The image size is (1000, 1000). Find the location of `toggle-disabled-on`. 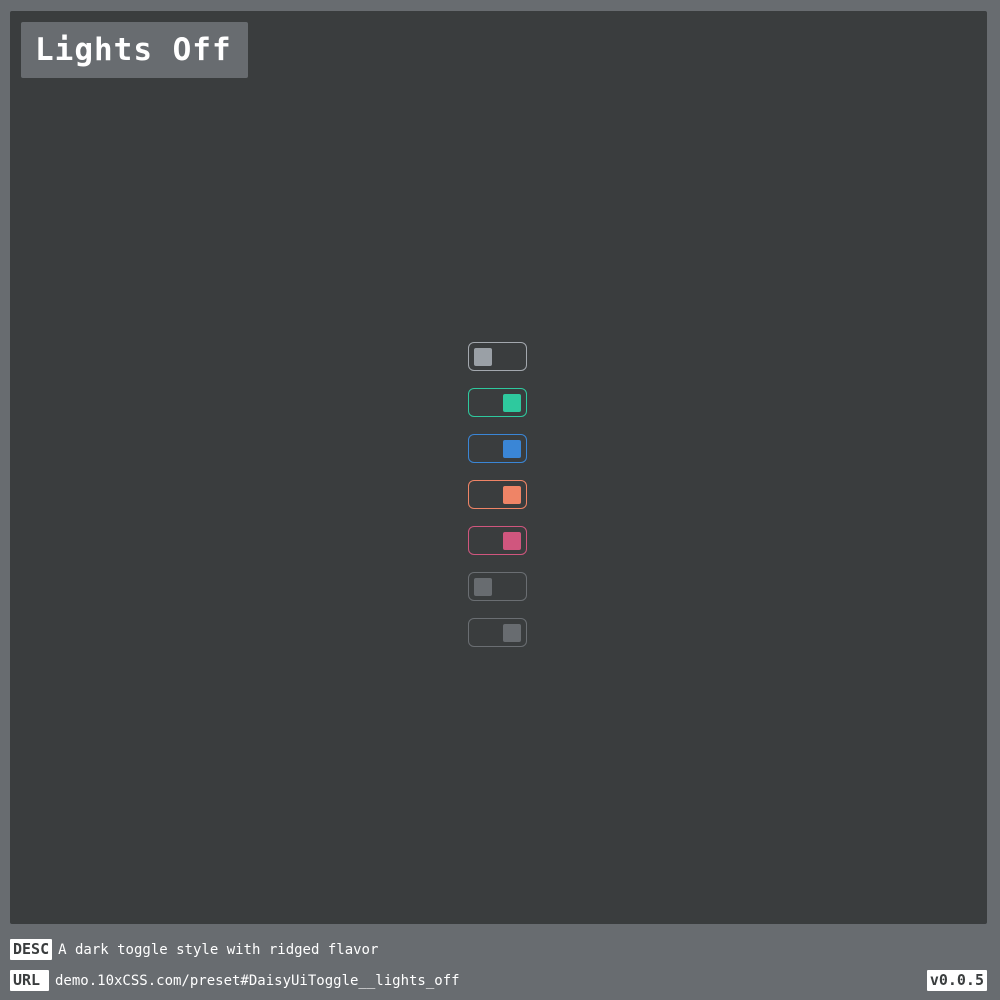

toggle-disabled-on is located at coordinates (497, 632).